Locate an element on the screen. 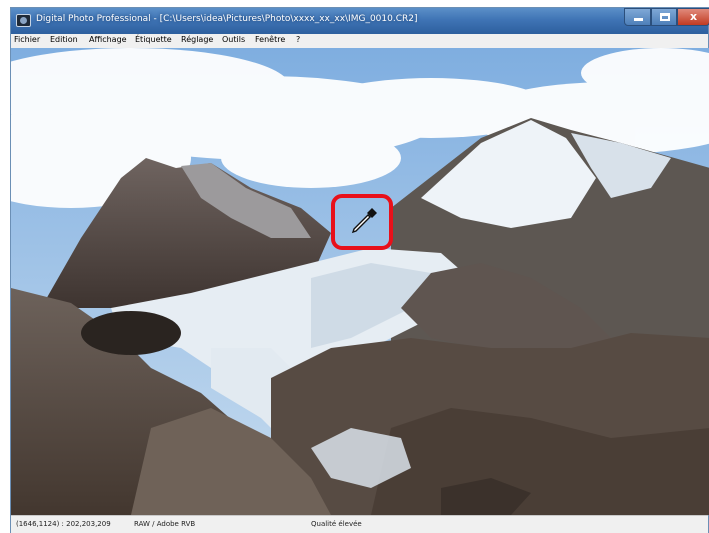 The image size is (709, 533). close-button: x is located at coordinates (693, 17).